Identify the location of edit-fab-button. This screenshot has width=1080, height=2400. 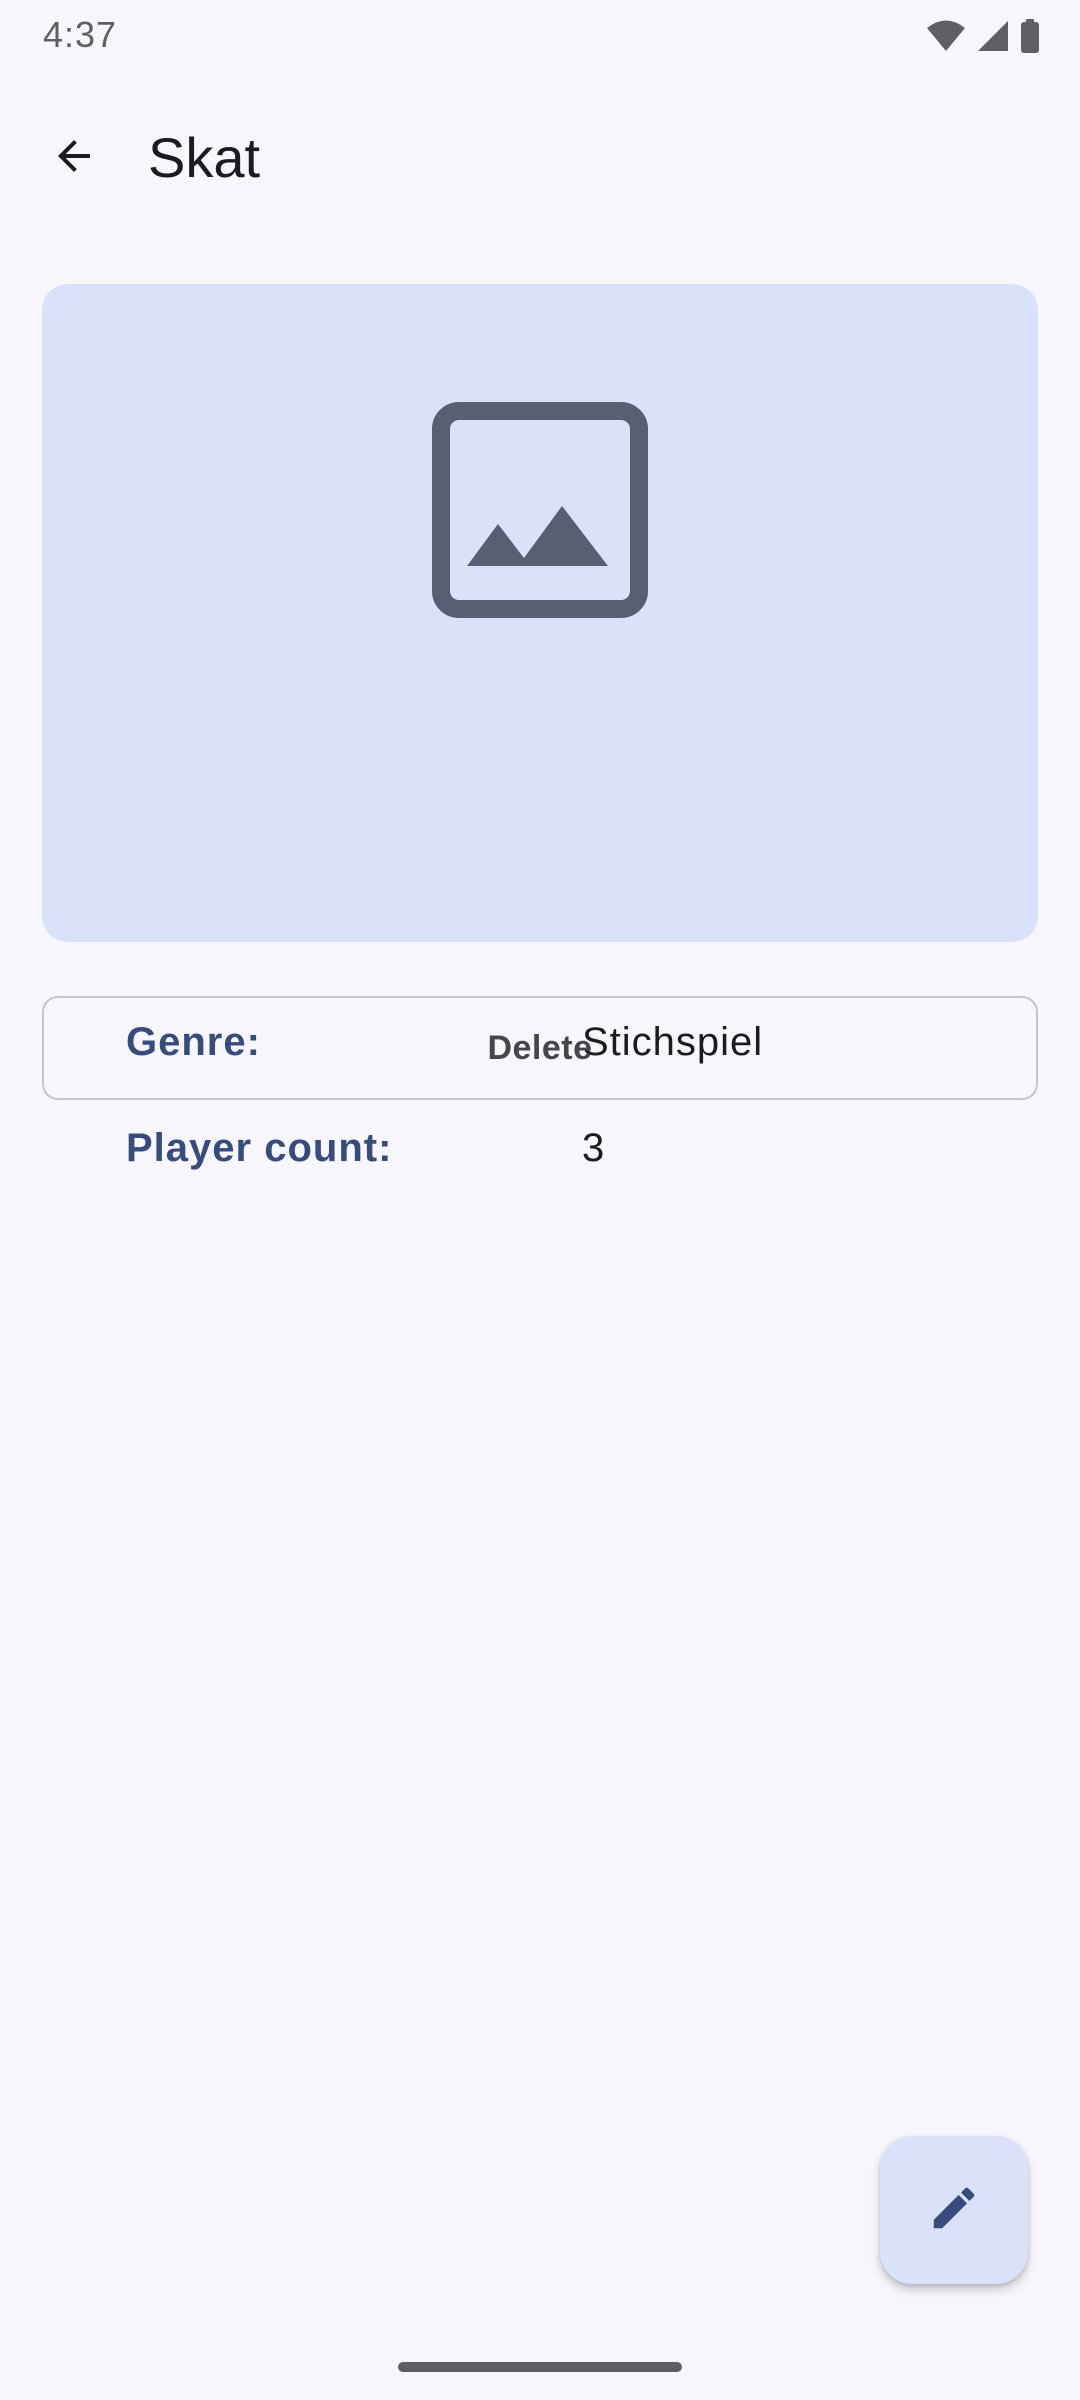
(954, 2210).